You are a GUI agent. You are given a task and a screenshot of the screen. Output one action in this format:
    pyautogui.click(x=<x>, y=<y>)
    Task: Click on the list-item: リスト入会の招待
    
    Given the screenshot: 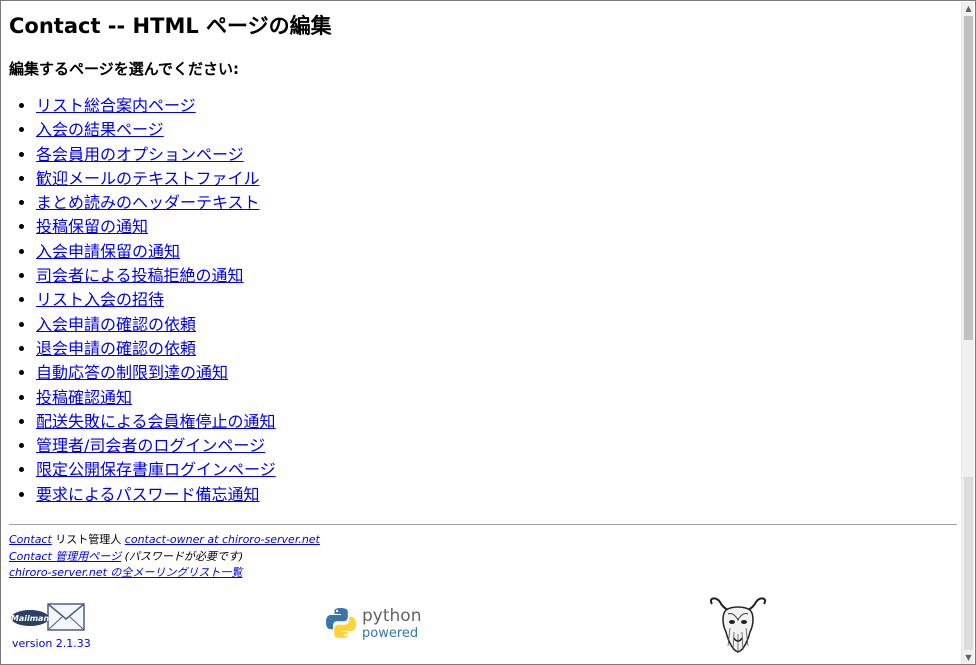 What is the action you would take?
    pyautogui.click(x=156, y=300)
    